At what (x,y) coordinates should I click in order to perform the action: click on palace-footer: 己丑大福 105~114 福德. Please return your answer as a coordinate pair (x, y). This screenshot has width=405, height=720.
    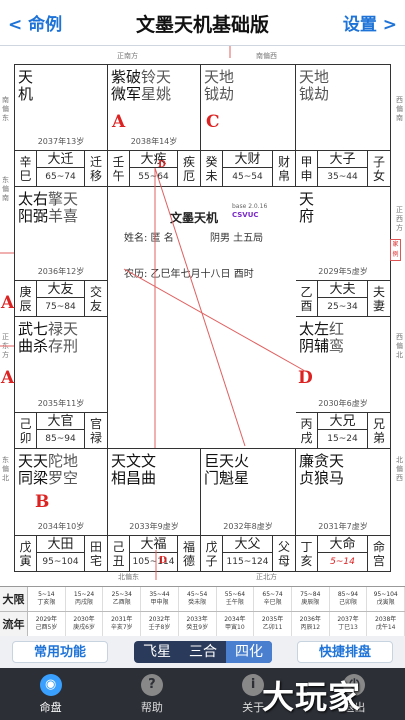
    Looking at the image, I should click on (154, 553).